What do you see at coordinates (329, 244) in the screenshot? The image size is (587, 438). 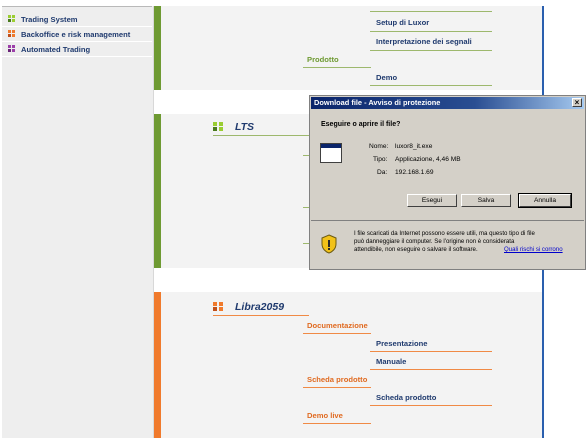 I see `shield-warning-icon` at bounding box center [329, 244].